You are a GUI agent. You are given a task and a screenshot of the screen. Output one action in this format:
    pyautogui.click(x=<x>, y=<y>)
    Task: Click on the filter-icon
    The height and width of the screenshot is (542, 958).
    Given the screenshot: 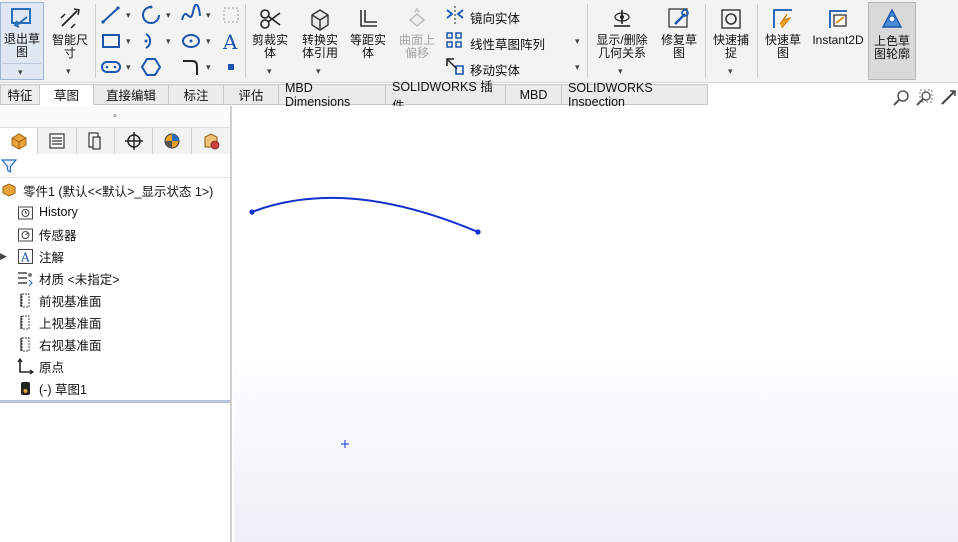 What is the action you would take?
    pyautogui.click(x=9, y=166)
    